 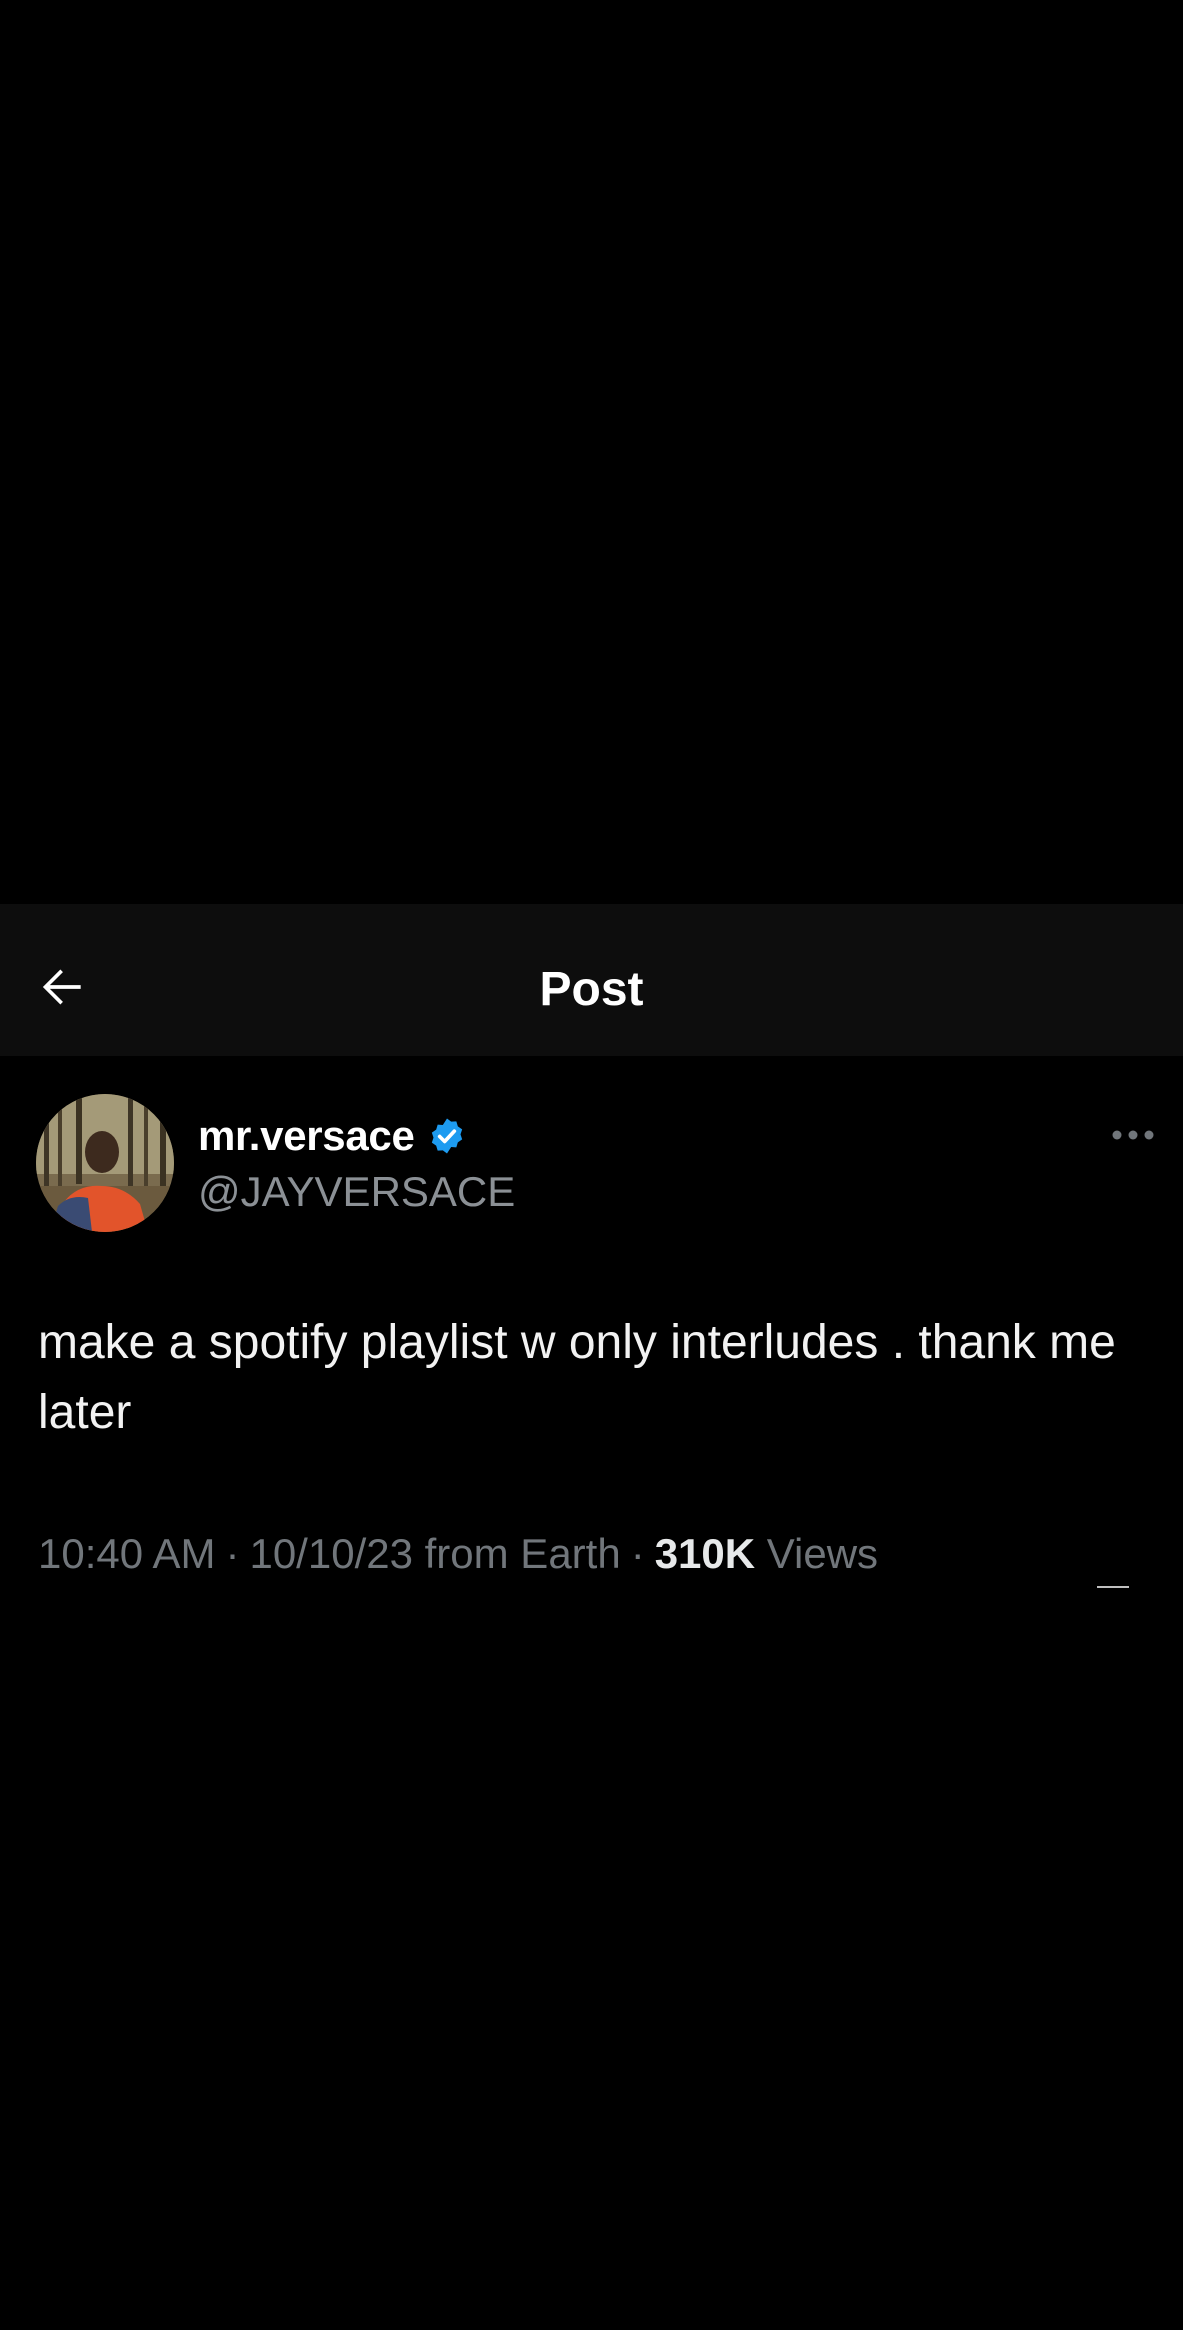 What do you see at coordinates (126, 1553) in the screenshot?
I see `post-time: 10:40 AM` at bounding box center [126, 1553].